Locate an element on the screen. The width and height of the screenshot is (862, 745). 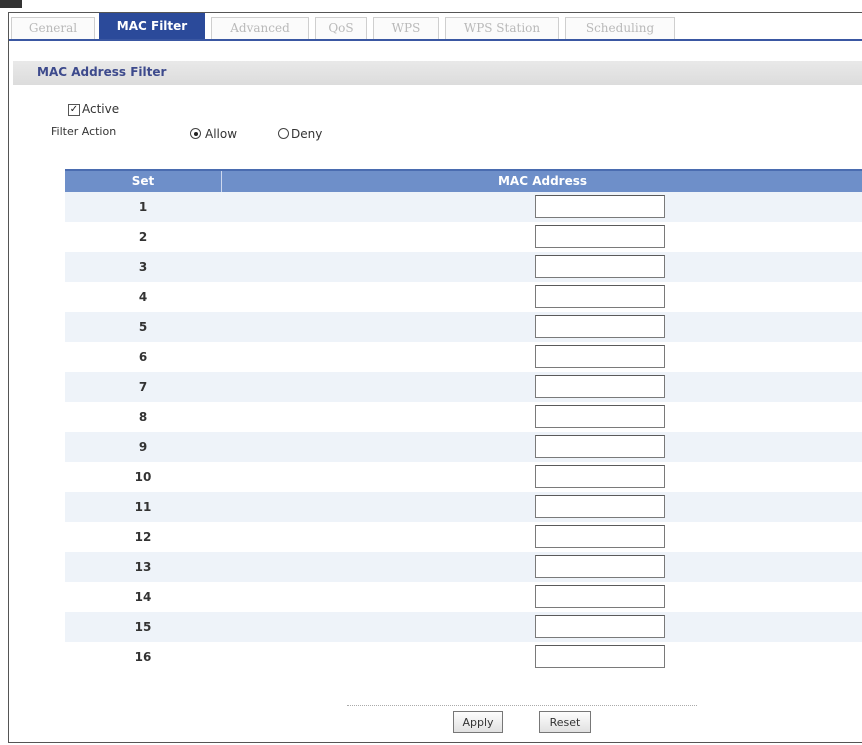
table-row: 16 is located at coordinates (463, 657).